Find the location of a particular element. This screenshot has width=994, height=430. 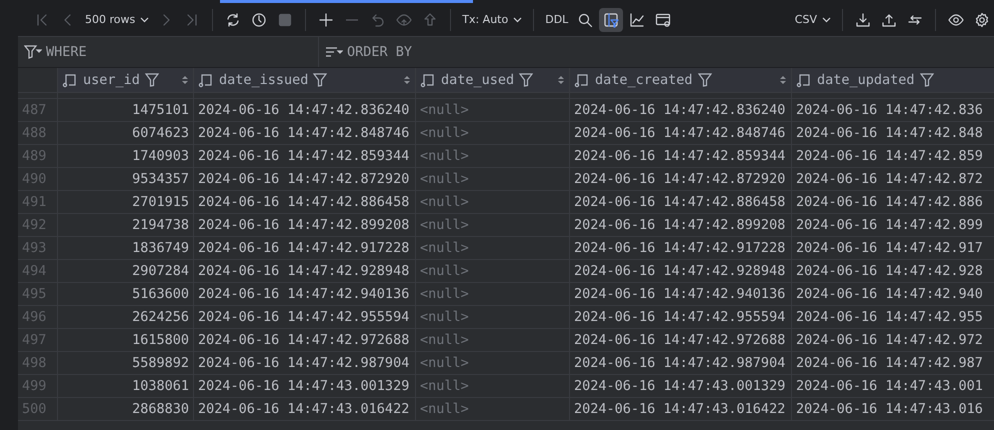

eye-icon is located at coordinates (956, 20).